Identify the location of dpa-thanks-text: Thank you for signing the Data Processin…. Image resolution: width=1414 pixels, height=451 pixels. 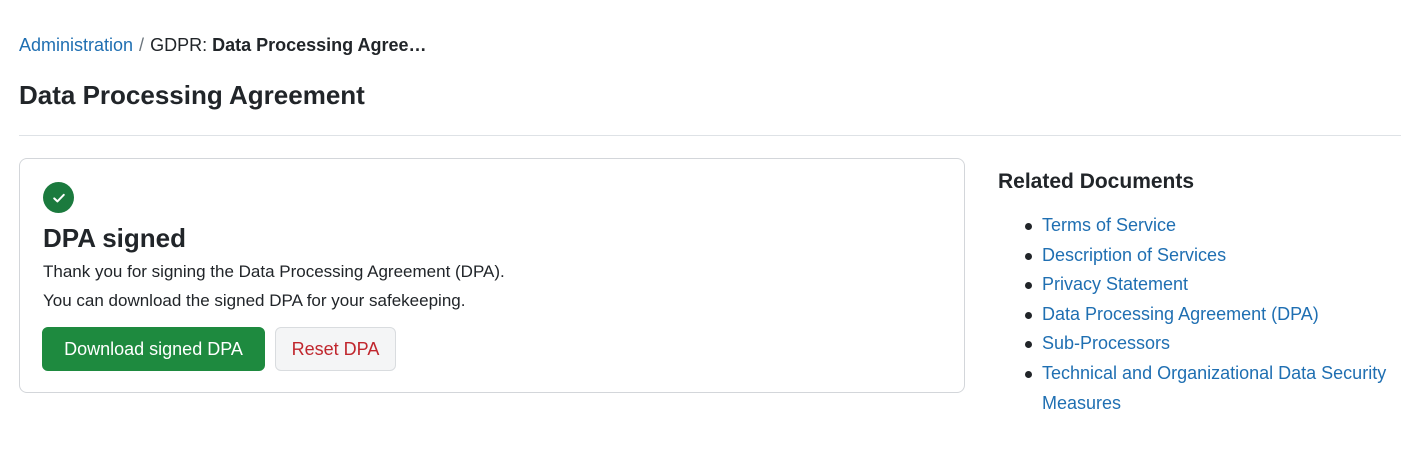
(274, 271).